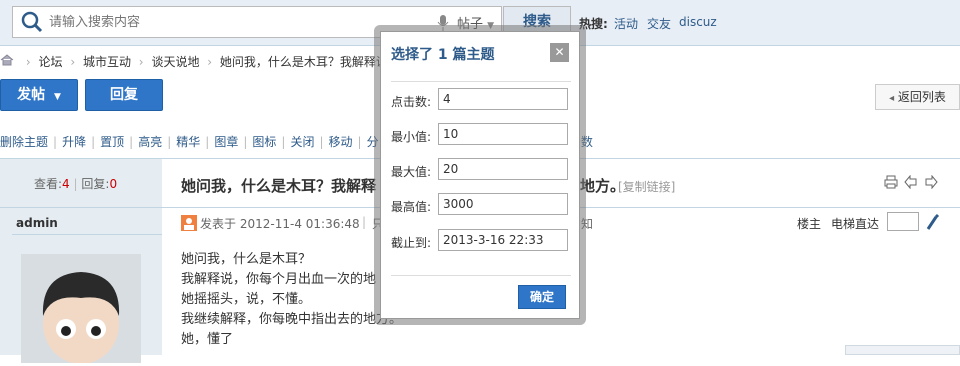  I want to click on search-input, so click(239, 22).